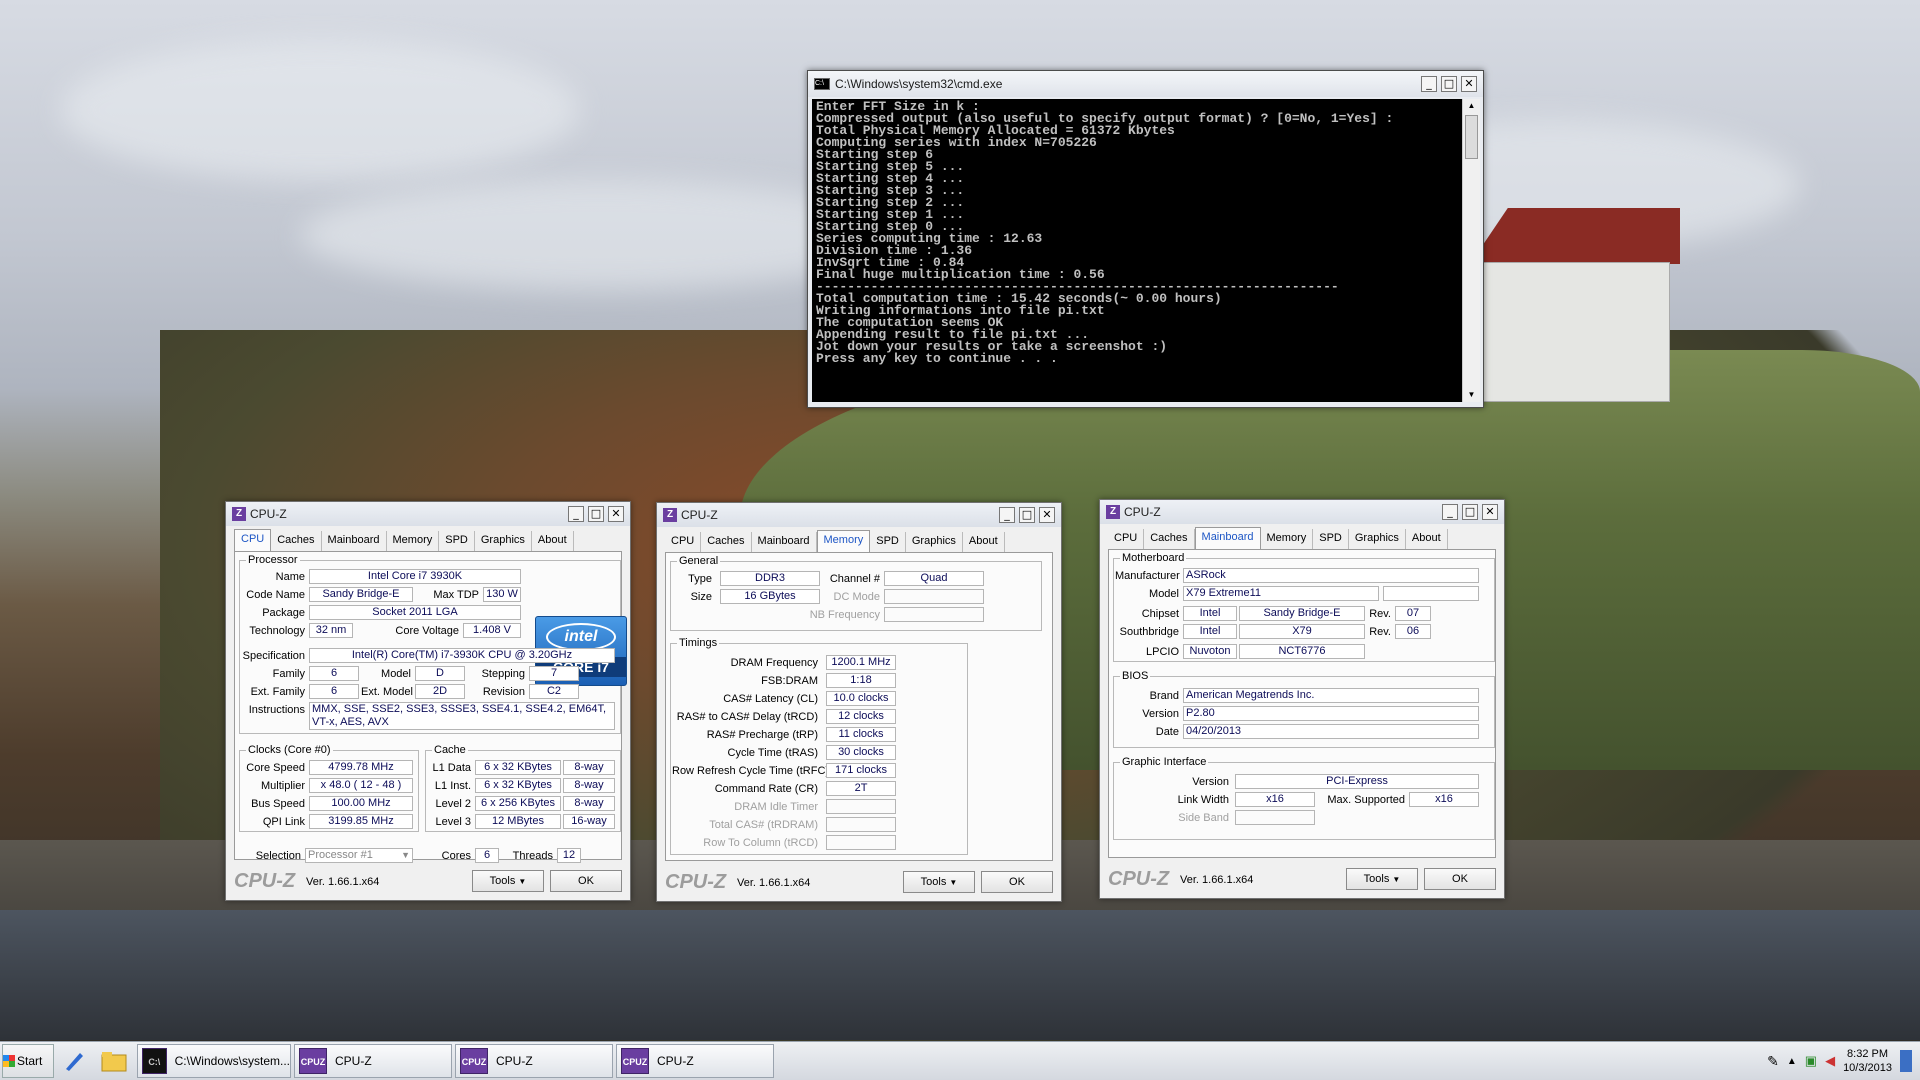  Describe the element at coordinates (313, 1061) in the screenshot. I see `cpuz-app-icon: CPUZ` at that location.